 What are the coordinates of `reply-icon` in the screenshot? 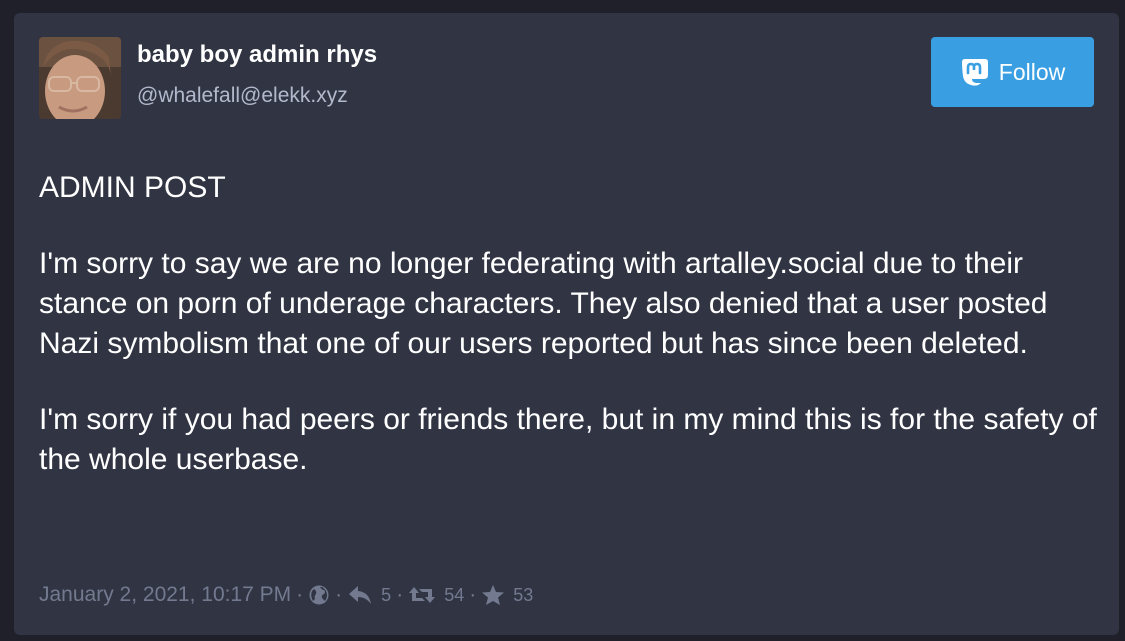 It's located at (360, 595).